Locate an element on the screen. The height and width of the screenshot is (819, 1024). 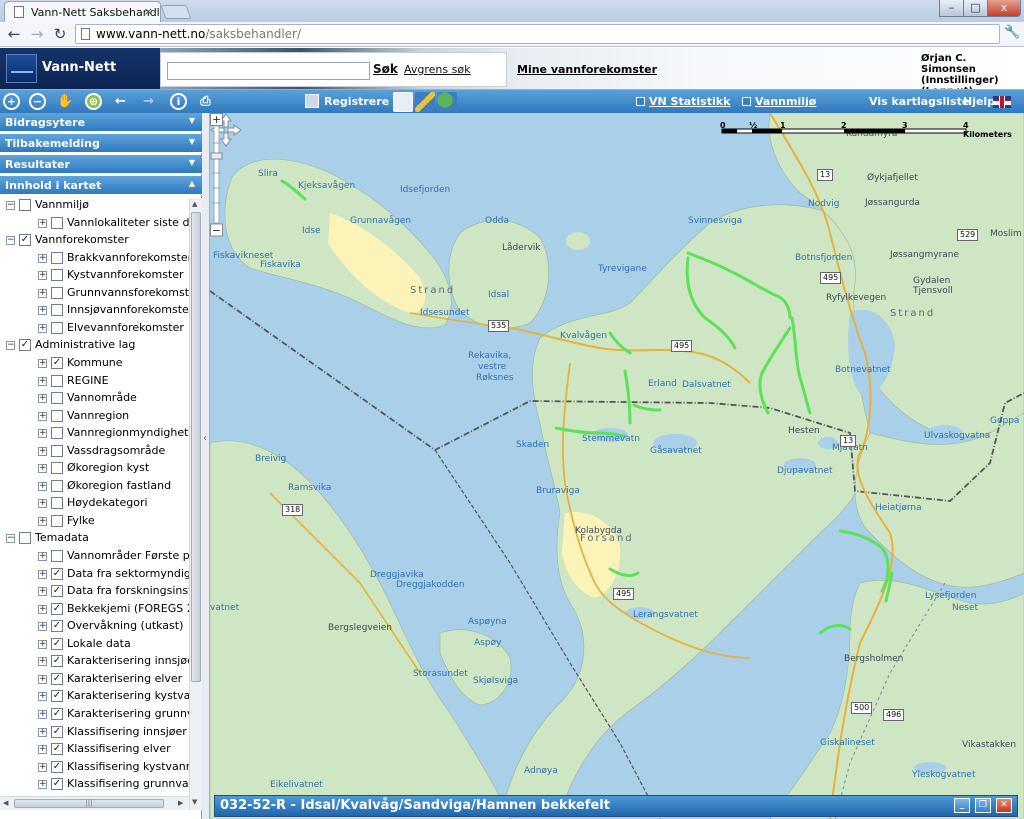
tree-row: + Vassdragsområde is located at coordinates (114, 452).